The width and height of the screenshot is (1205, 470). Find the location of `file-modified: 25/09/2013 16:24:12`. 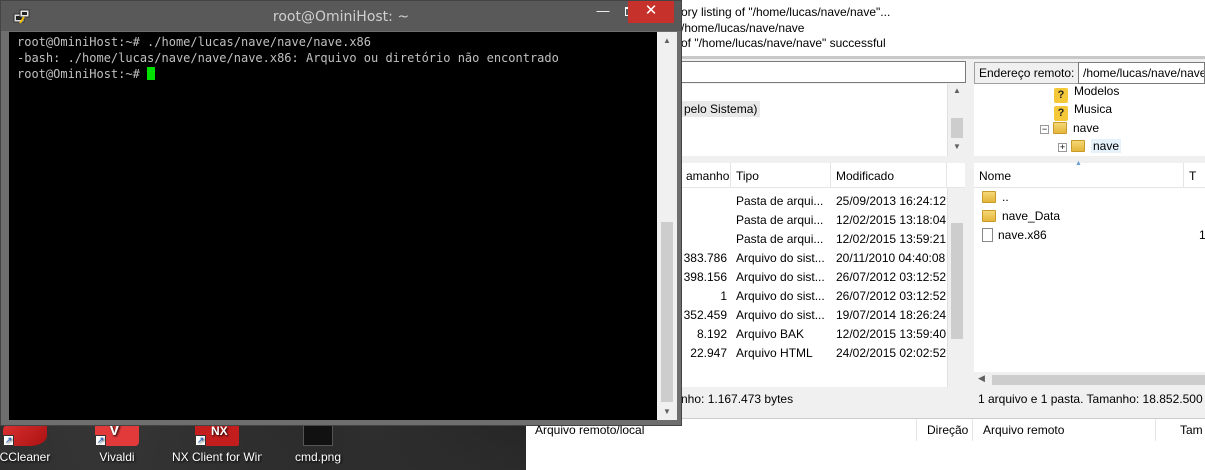

file-modified: 25/09/2013 16:24:12 is located at coordinates (891, 201).